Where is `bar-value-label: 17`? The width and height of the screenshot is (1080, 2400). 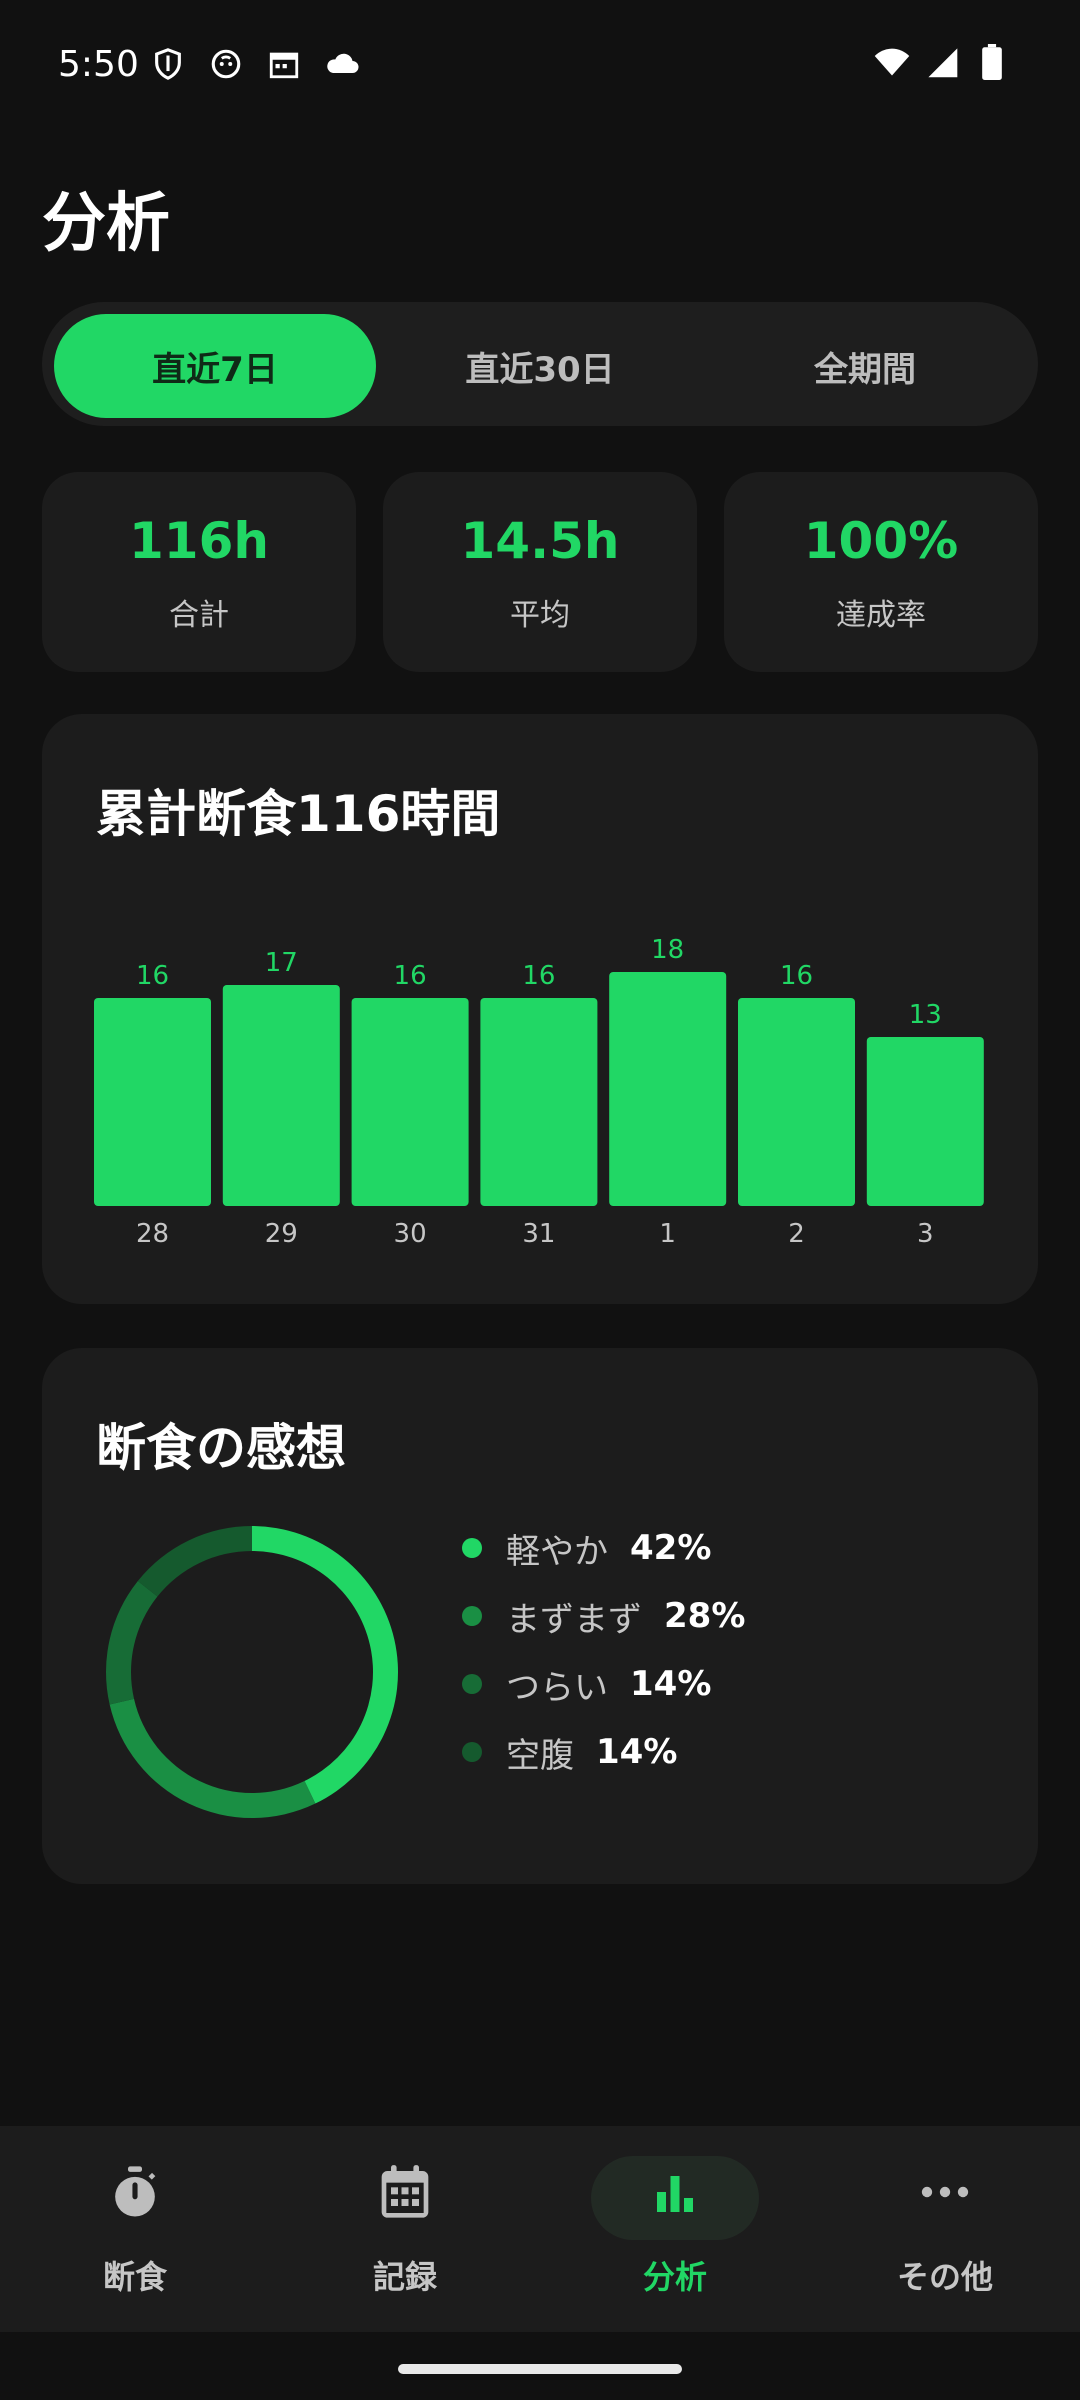 bar-value-label: 17 is located at coordinates (281, 963).